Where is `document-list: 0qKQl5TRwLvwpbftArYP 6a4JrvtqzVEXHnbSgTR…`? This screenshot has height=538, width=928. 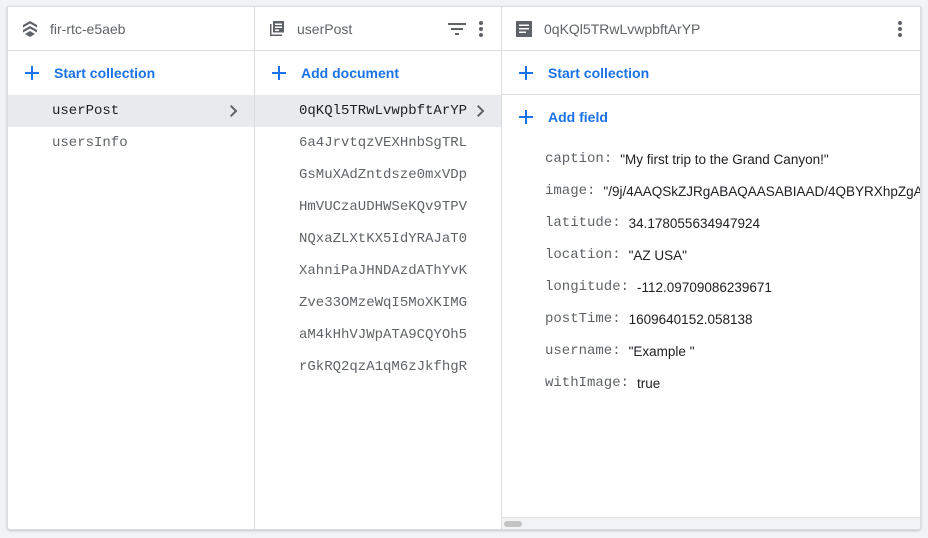
document-list: 0qKQl5TRwLvwpbftArYP 6a4JrvtqzVEXHnbSgTR… is located at coordinates (378, 239).